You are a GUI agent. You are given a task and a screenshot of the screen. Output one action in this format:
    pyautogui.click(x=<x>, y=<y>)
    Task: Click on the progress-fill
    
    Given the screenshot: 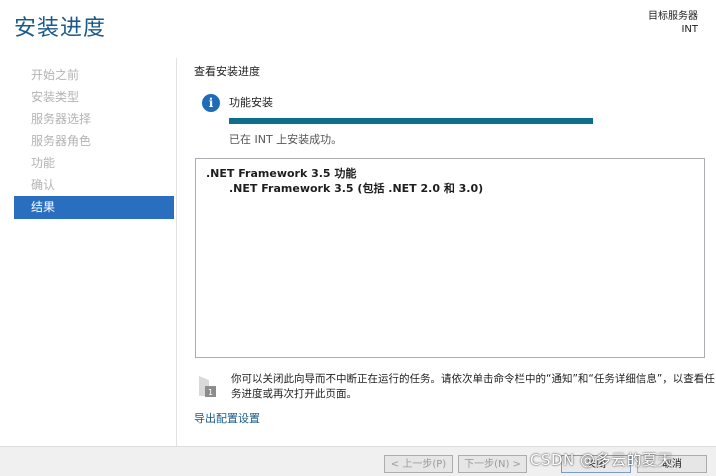 What is the action you would take?
    pyautogui.click(x=411, y=121)
    